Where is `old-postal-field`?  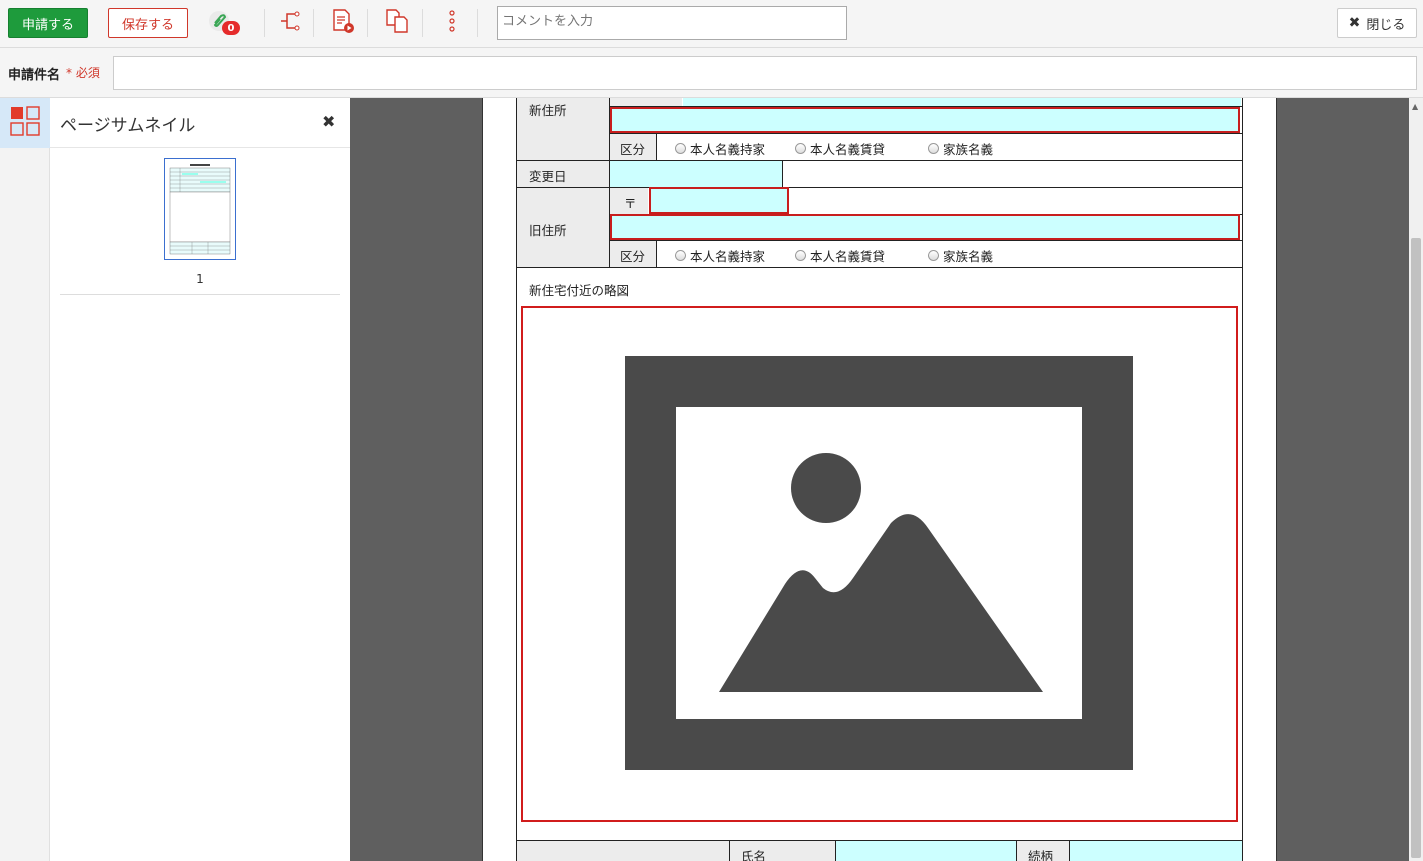
old-postal-field is located at coordinates (719, 200).